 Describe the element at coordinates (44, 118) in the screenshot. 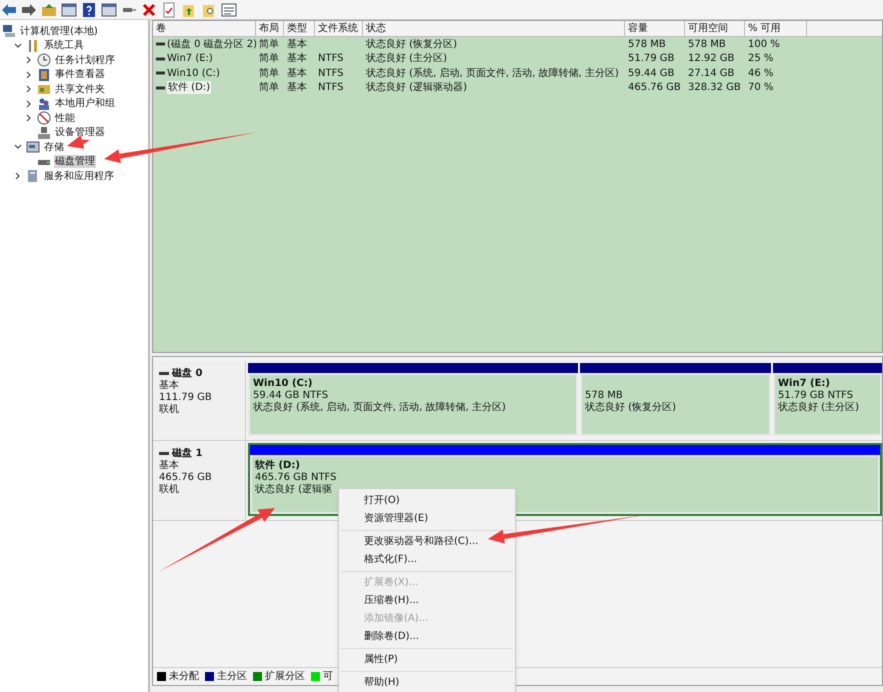

I see `gauge-icon` at that location.